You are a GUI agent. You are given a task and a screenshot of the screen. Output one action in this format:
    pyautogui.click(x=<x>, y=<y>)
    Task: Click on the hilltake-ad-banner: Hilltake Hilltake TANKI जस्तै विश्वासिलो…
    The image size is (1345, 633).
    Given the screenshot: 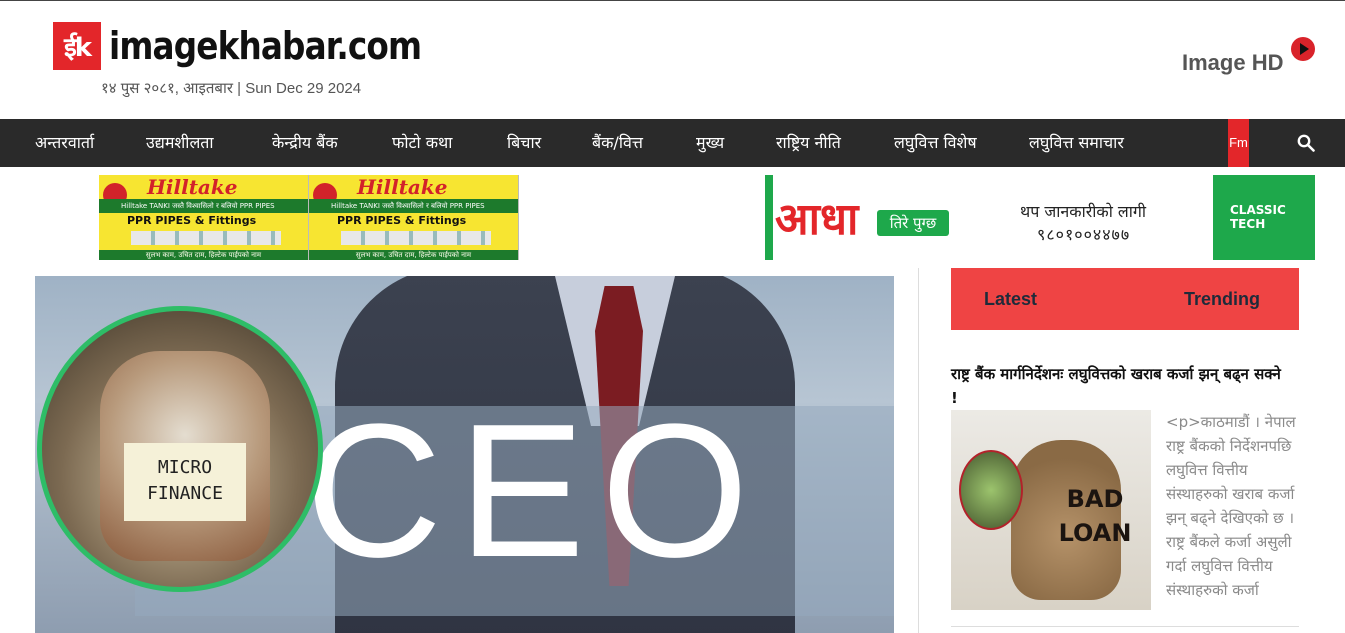 What is the action you would take?
    pyautogui.click(x=309, y=217)
    